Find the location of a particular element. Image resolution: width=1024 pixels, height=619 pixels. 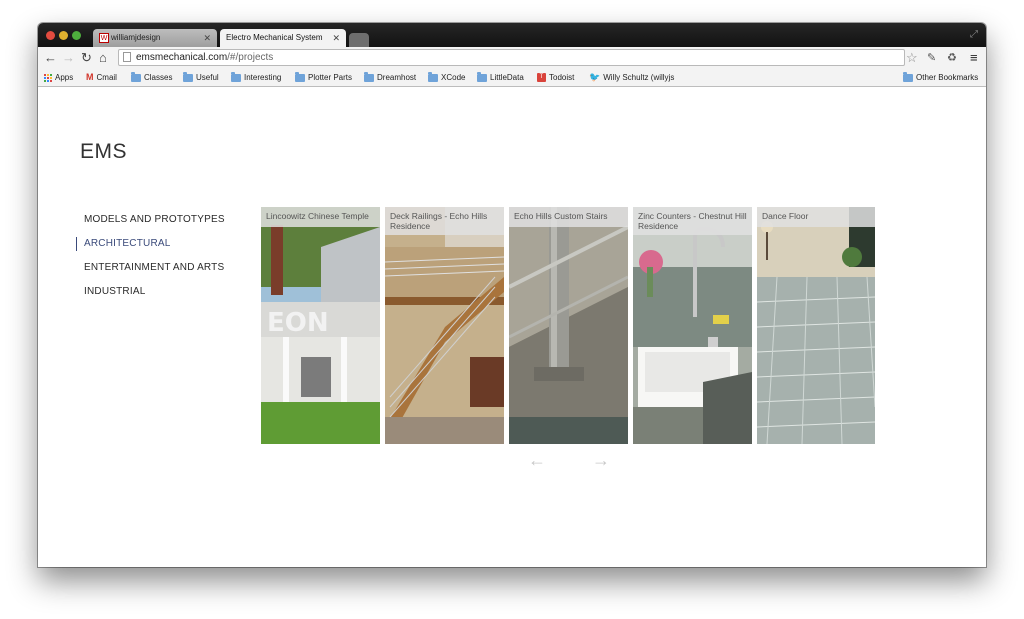

new-tab-button is located at coordinates (359, 40).